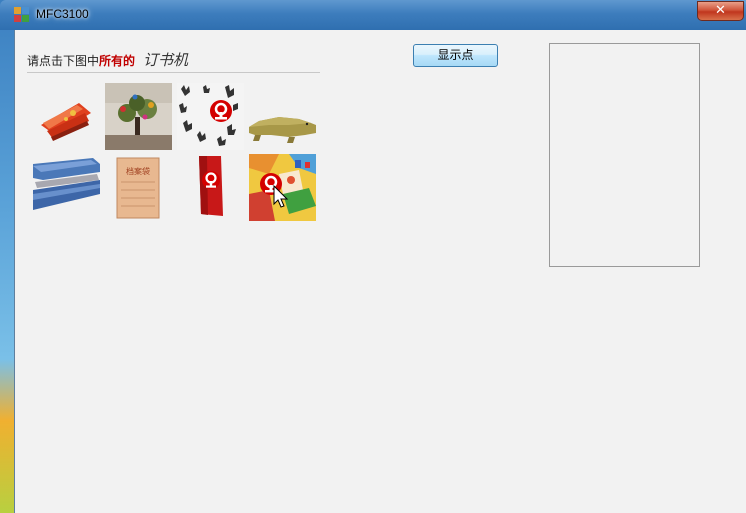 Image resolution: width=746 pixels, height=513 pixels. I want to click on image-tile-red-banner, so click(210, 187).